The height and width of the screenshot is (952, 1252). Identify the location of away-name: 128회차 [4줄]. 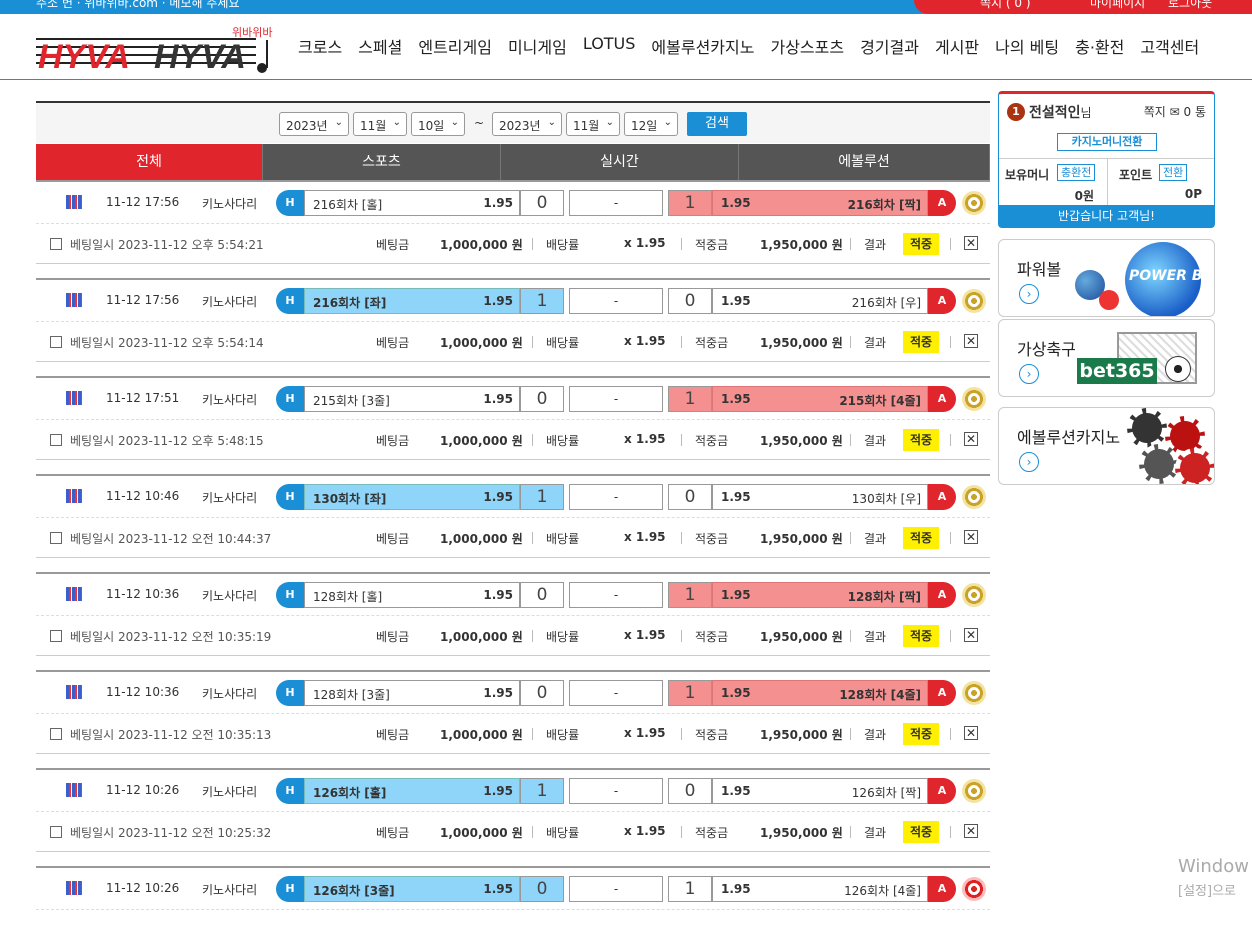
(880, 695).